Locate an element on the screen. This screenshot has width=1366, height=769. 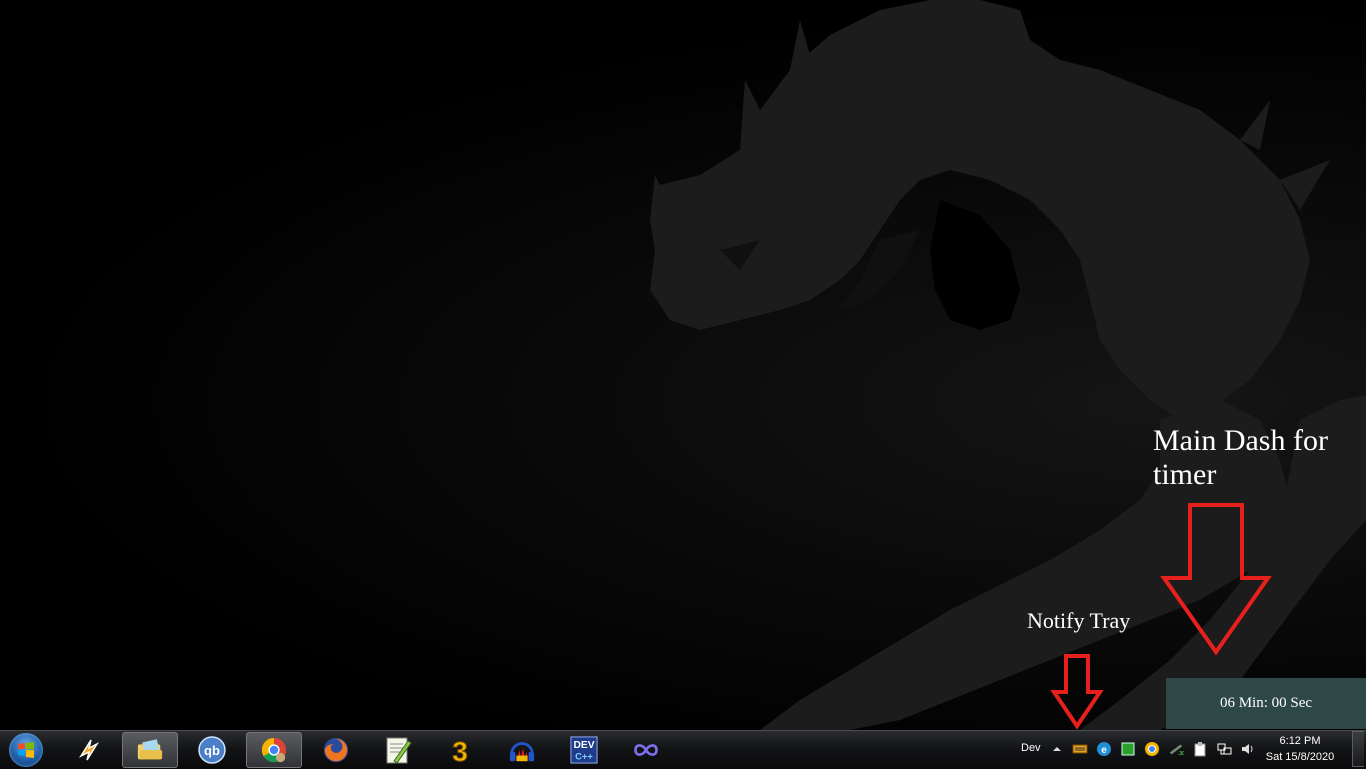
svg-text: e is located at coordinates (1104, 750).